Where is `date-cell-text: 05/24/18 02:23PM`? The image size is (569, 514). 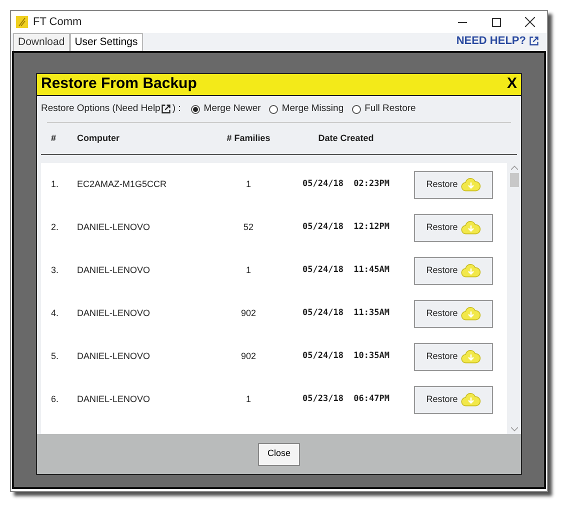
date-cell-text: 05/24/18 02:23PM is located at coordinates (346, 184).